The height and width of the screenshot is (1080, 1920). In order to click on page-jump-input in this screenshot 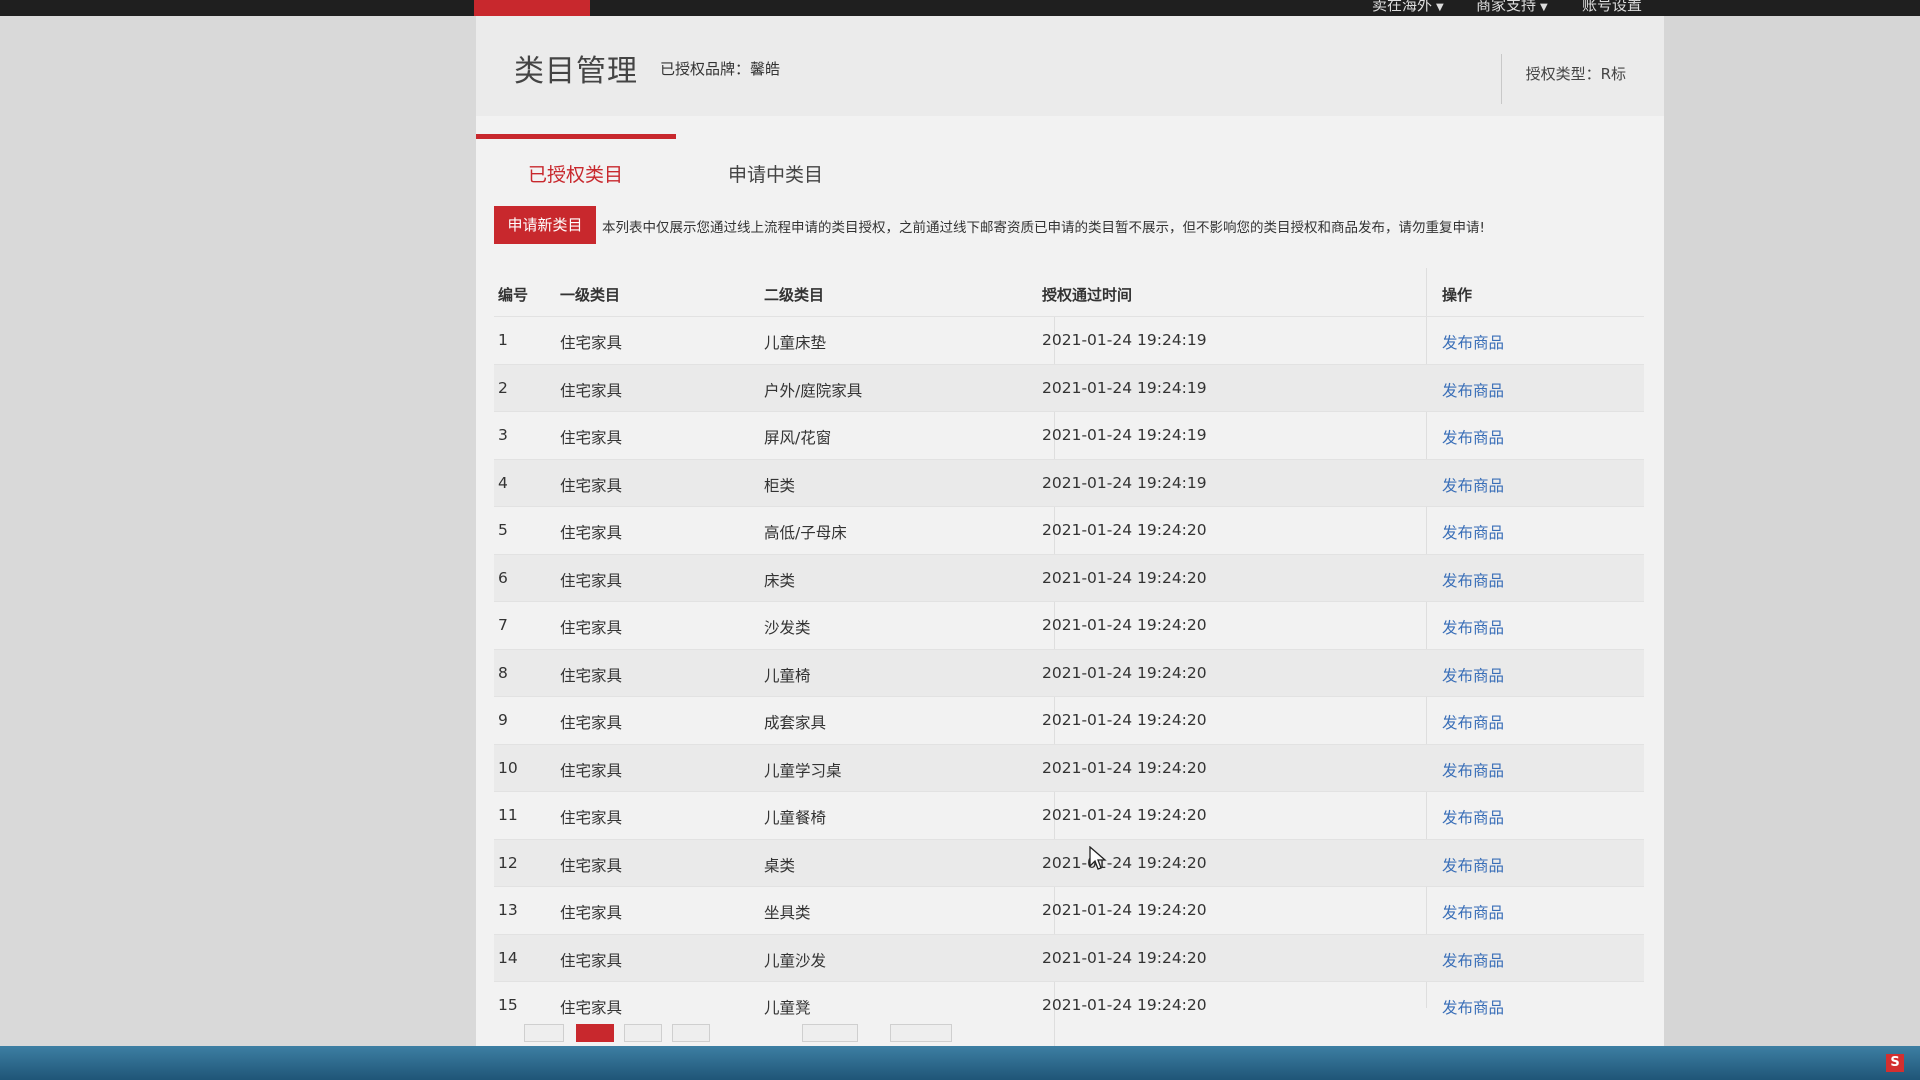, I will do `click(830, 1033)`.